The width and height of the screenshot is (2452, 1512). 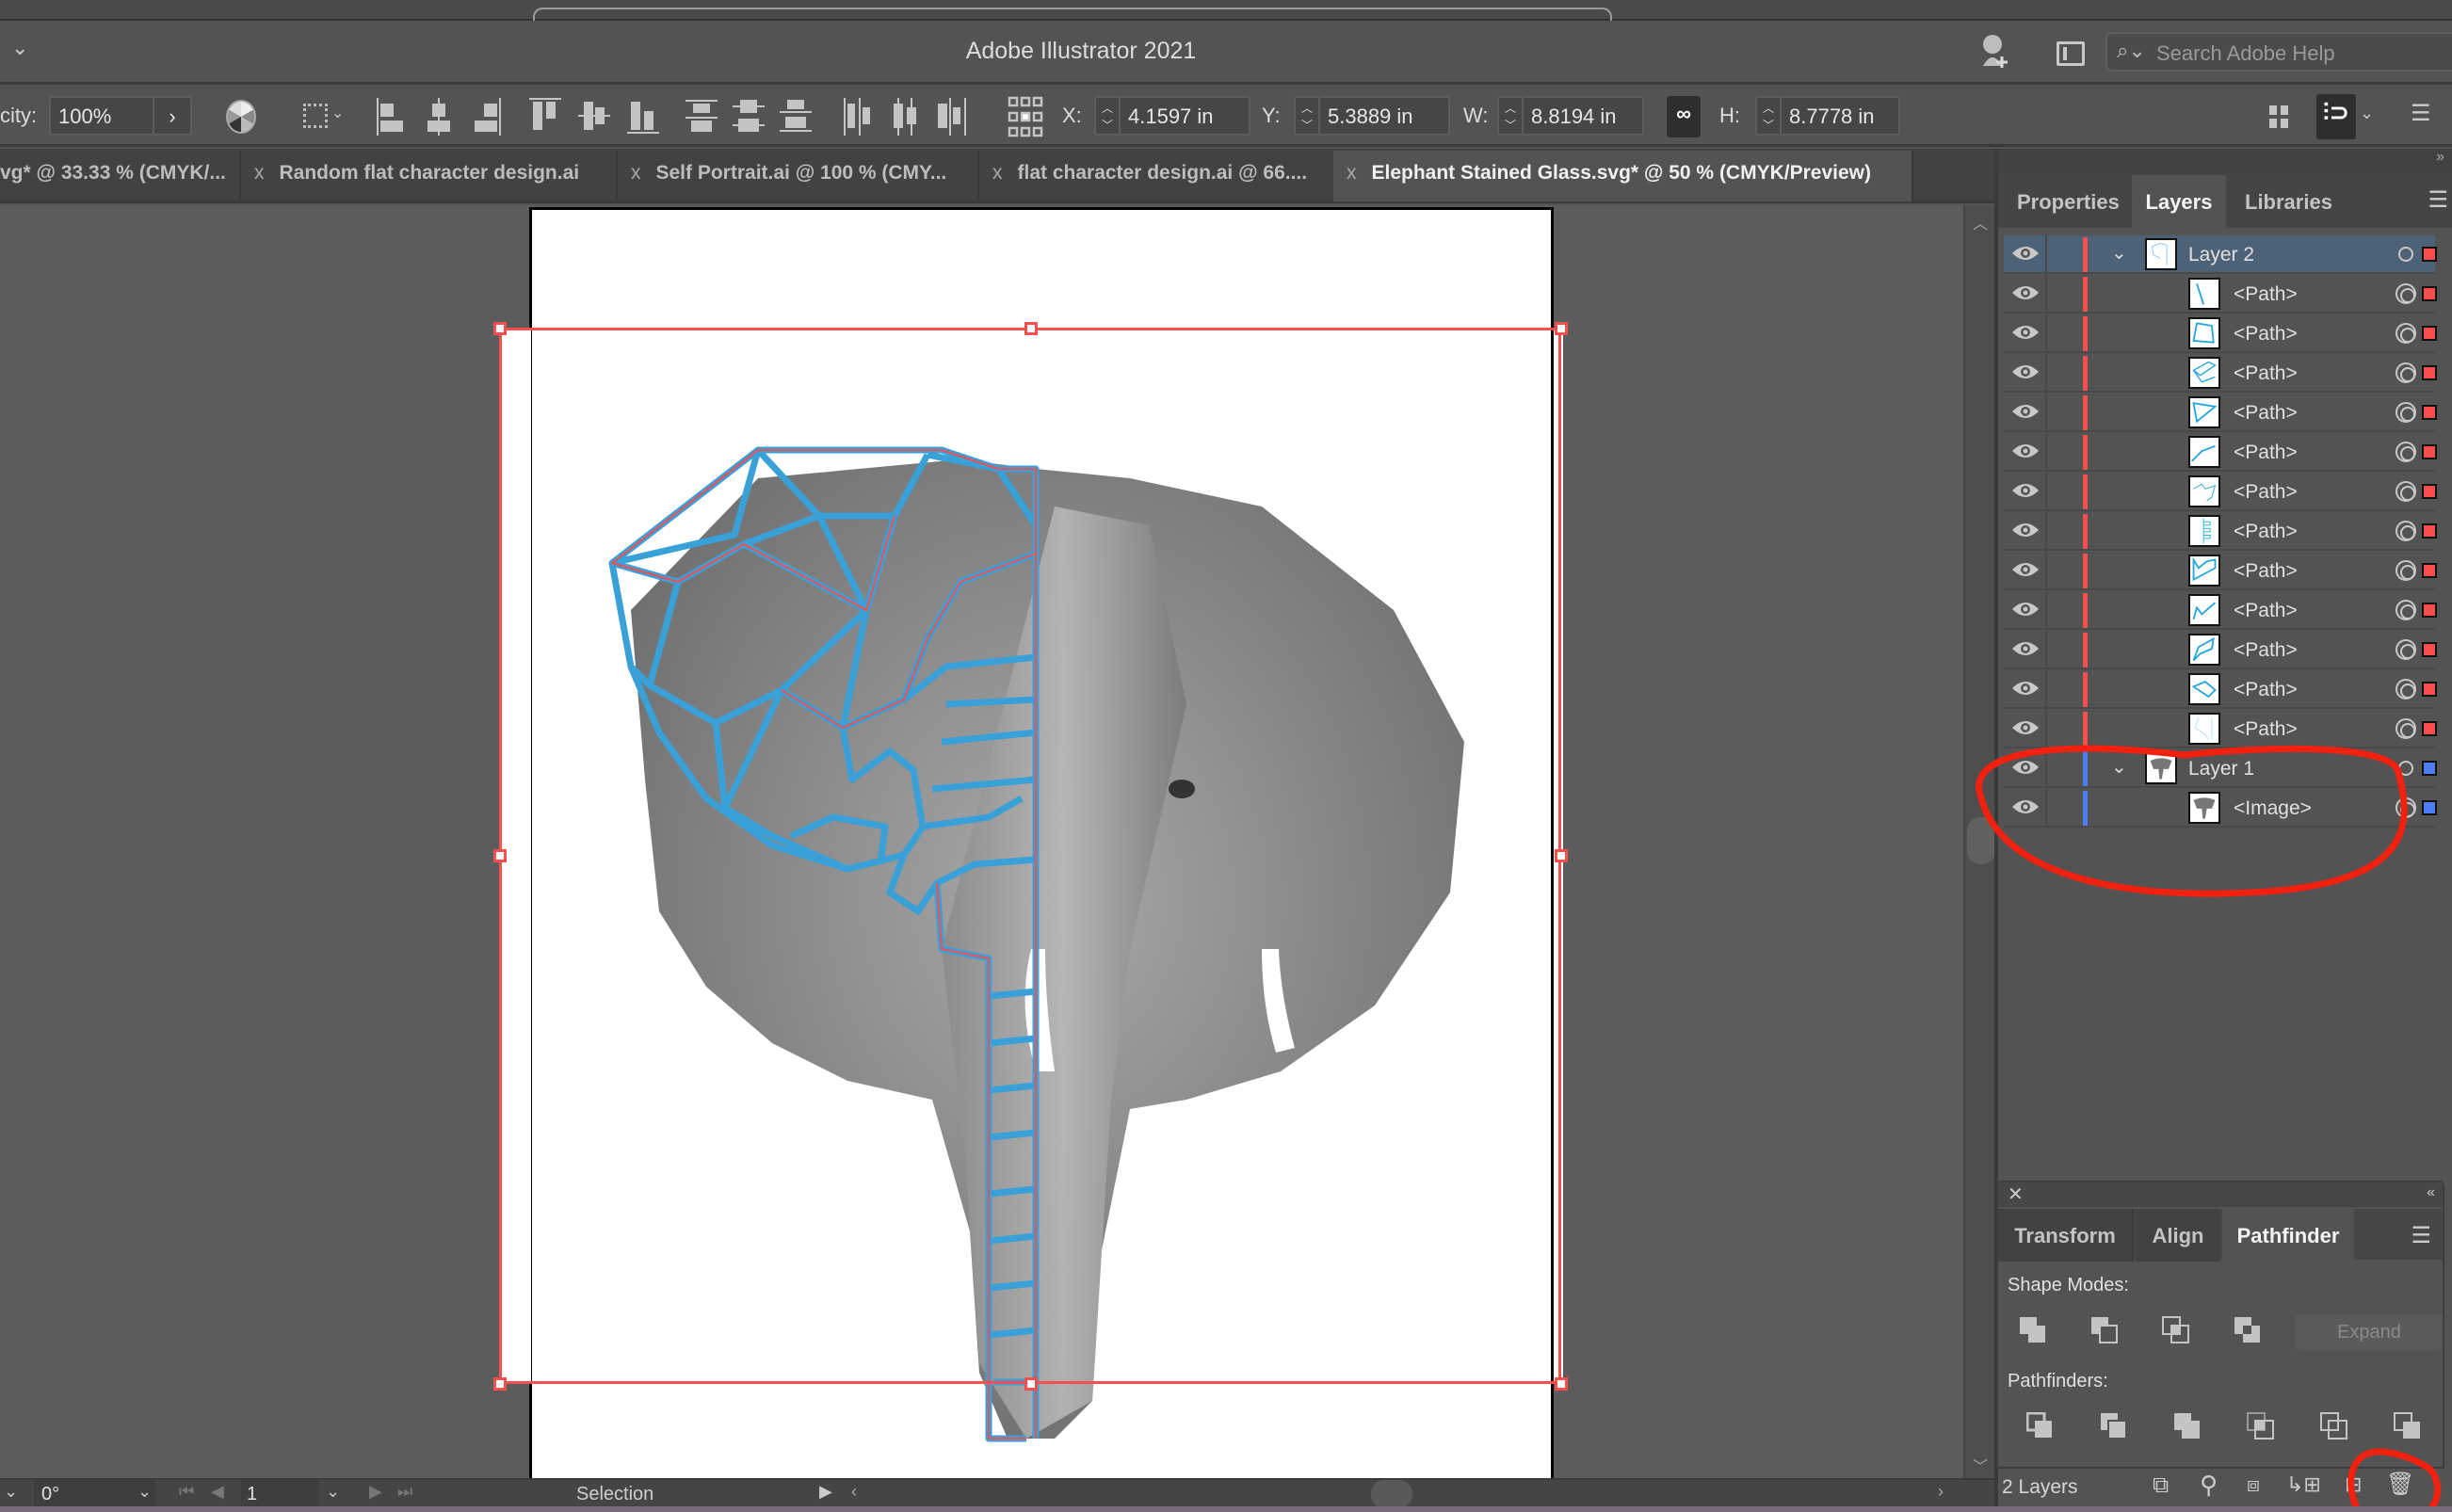 I want to click on new-sublayer-icon: ↳⊞, so click(x=2303, y=1484).